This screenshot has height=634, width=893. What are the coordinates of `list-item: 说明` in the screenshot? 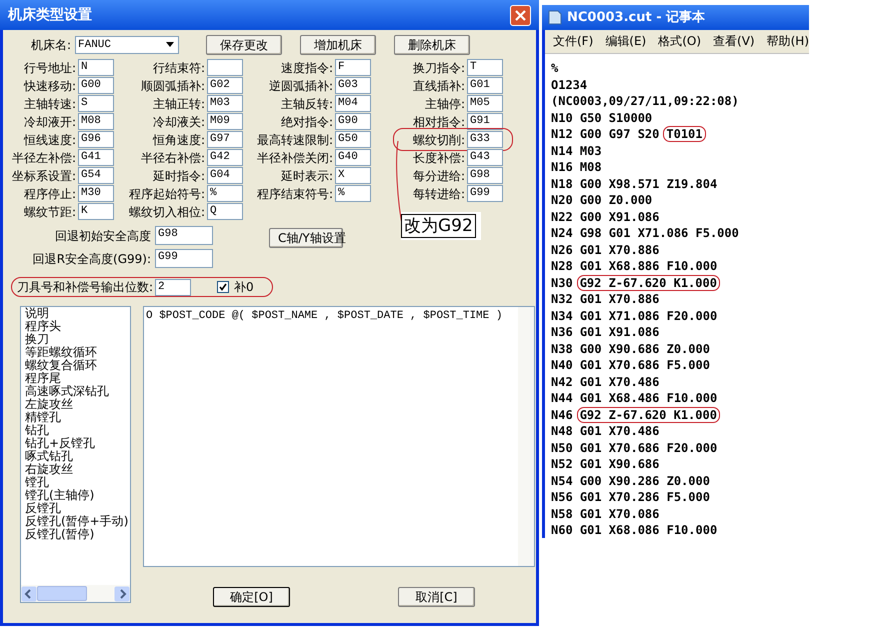 It's located at (77, 313).